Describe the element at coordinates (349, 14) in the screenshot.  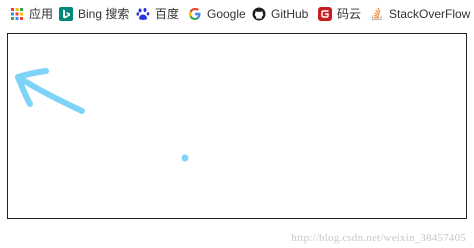
I see `bookmark-label: 码云` at that location.